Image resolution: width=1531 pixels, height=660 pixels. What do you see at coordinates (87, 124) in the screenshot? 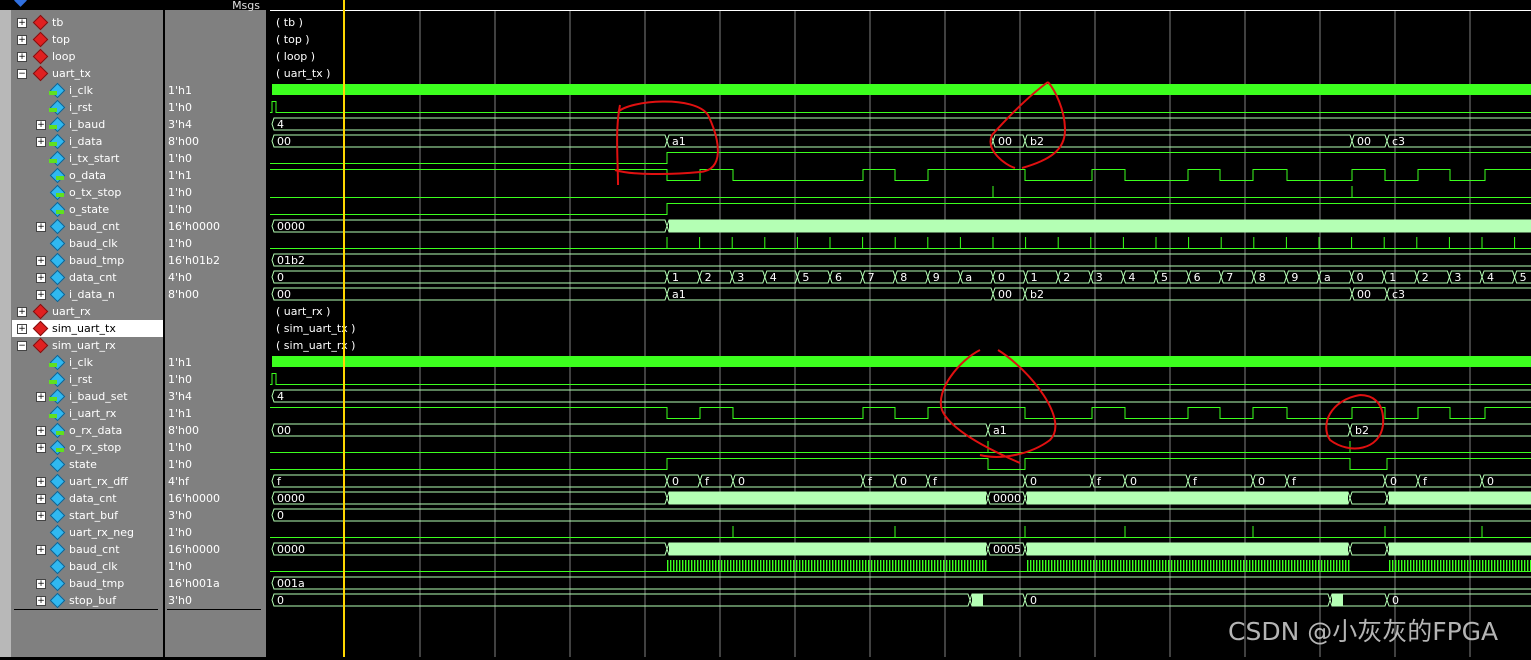
I see `signal-row-i_baud: + i_baud` at bounding box center [87, 124].